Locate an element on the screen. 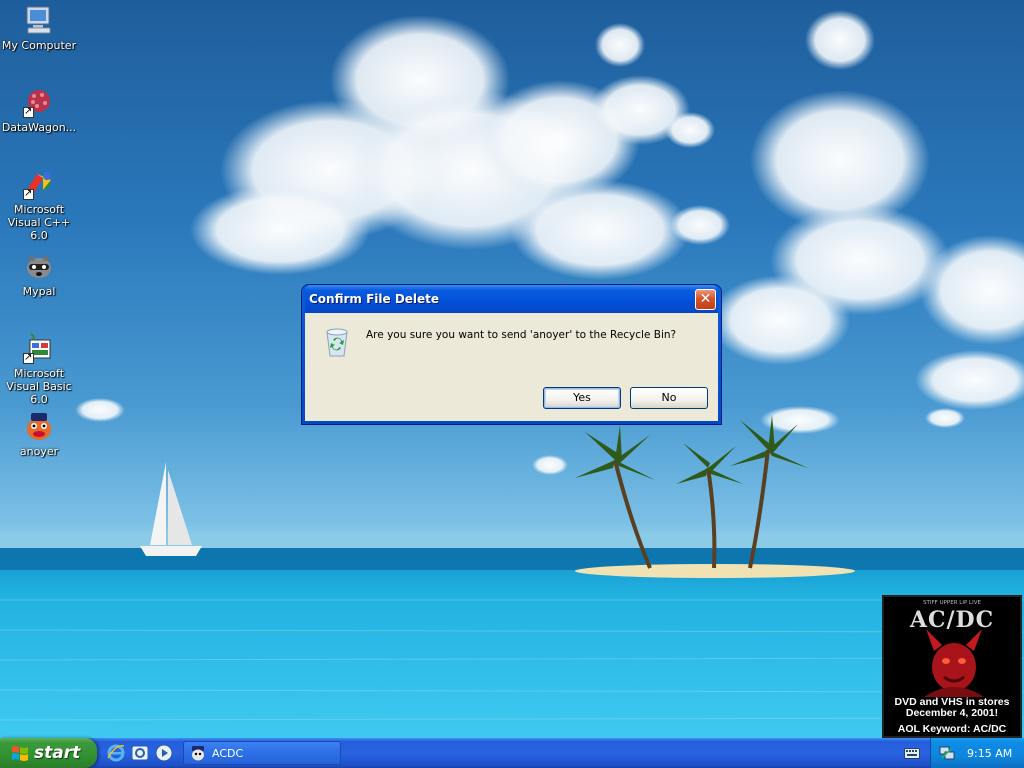 Image resolution: width=1024 pixels, height=768 pixels. desktop-icon-visual-basic: Microsoft Visual Basic 6.0 is located at coordinates (39, 369).